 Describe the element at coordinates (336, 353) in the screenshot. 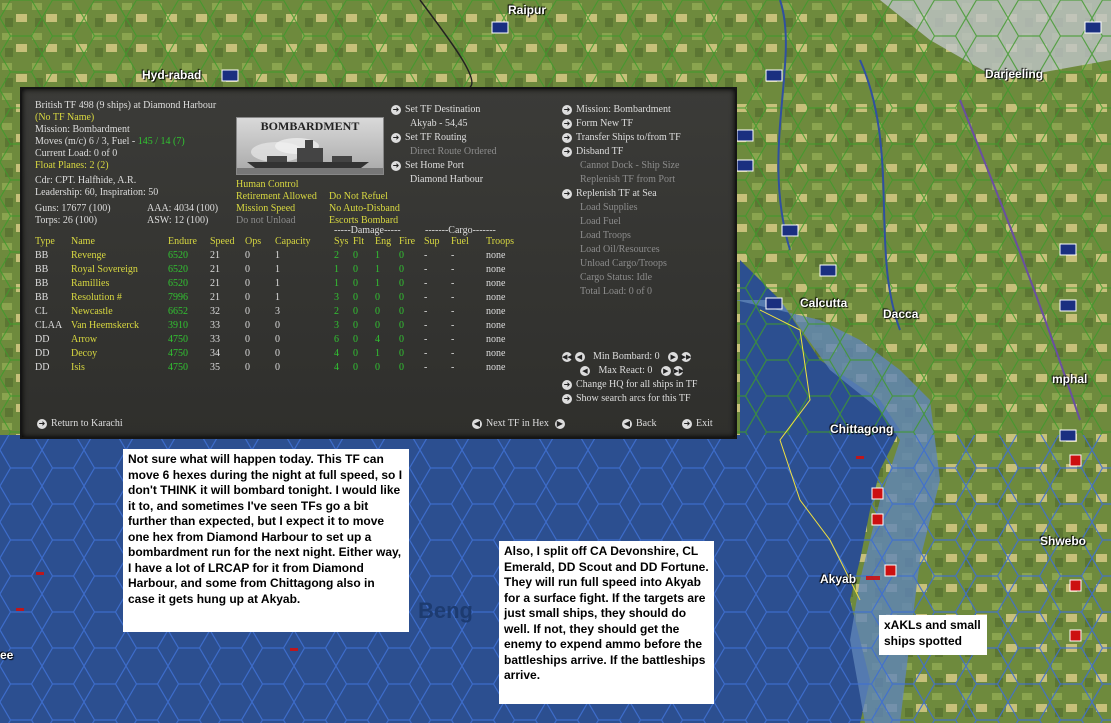

I see `ship-sys: 4` at that location.